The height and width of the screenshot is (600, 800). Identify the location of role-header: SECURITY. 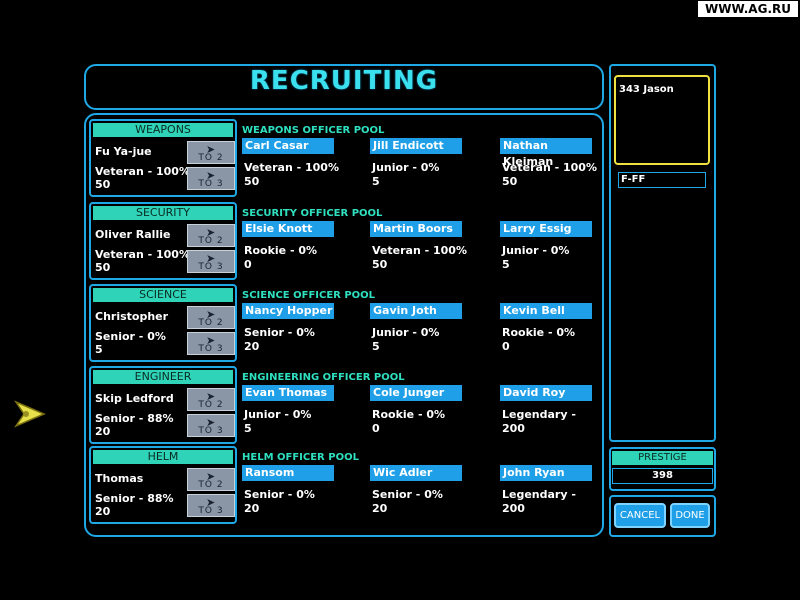
(163, 213).